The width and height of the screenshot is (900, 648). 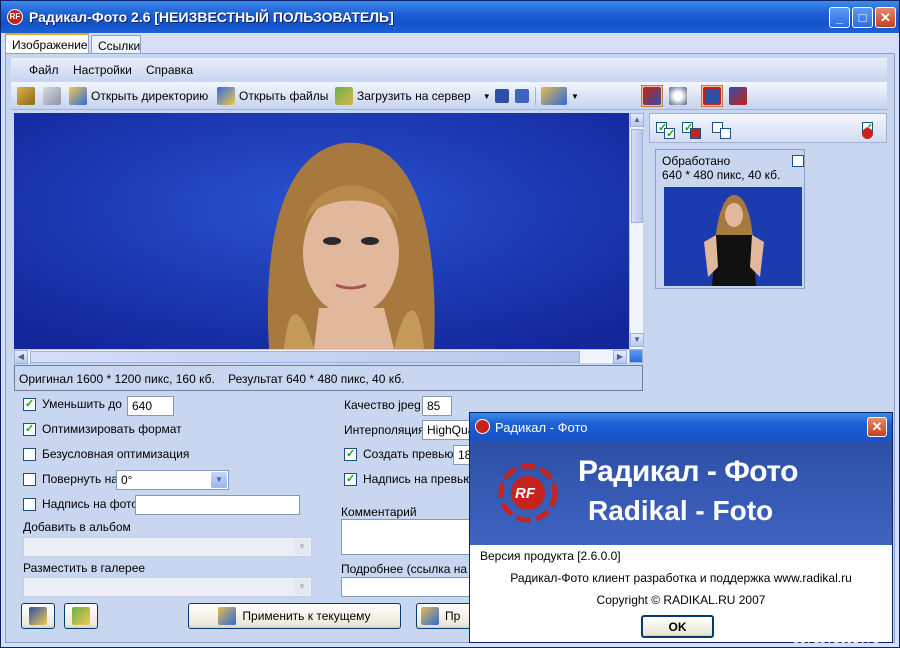 What do you see at coordinates (382, 405) in the screenshot?
I see `jpeg-quality-label: Качество jpeg` at bounding box center [382, 405].